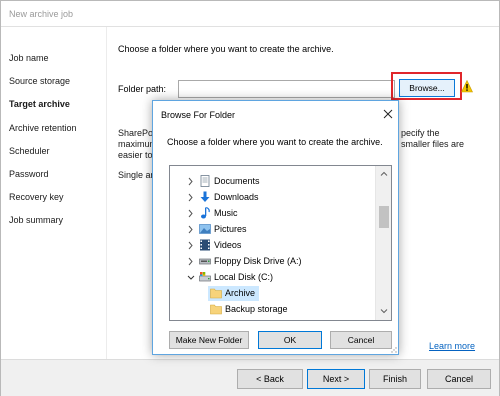 Image resolution: width=500 pixels, height=396 pixels. What do you see at coordinates (361, 340) in the screenshot?
I see `dialog-cancel-button: Cancel` at bounding box center [361, 340].